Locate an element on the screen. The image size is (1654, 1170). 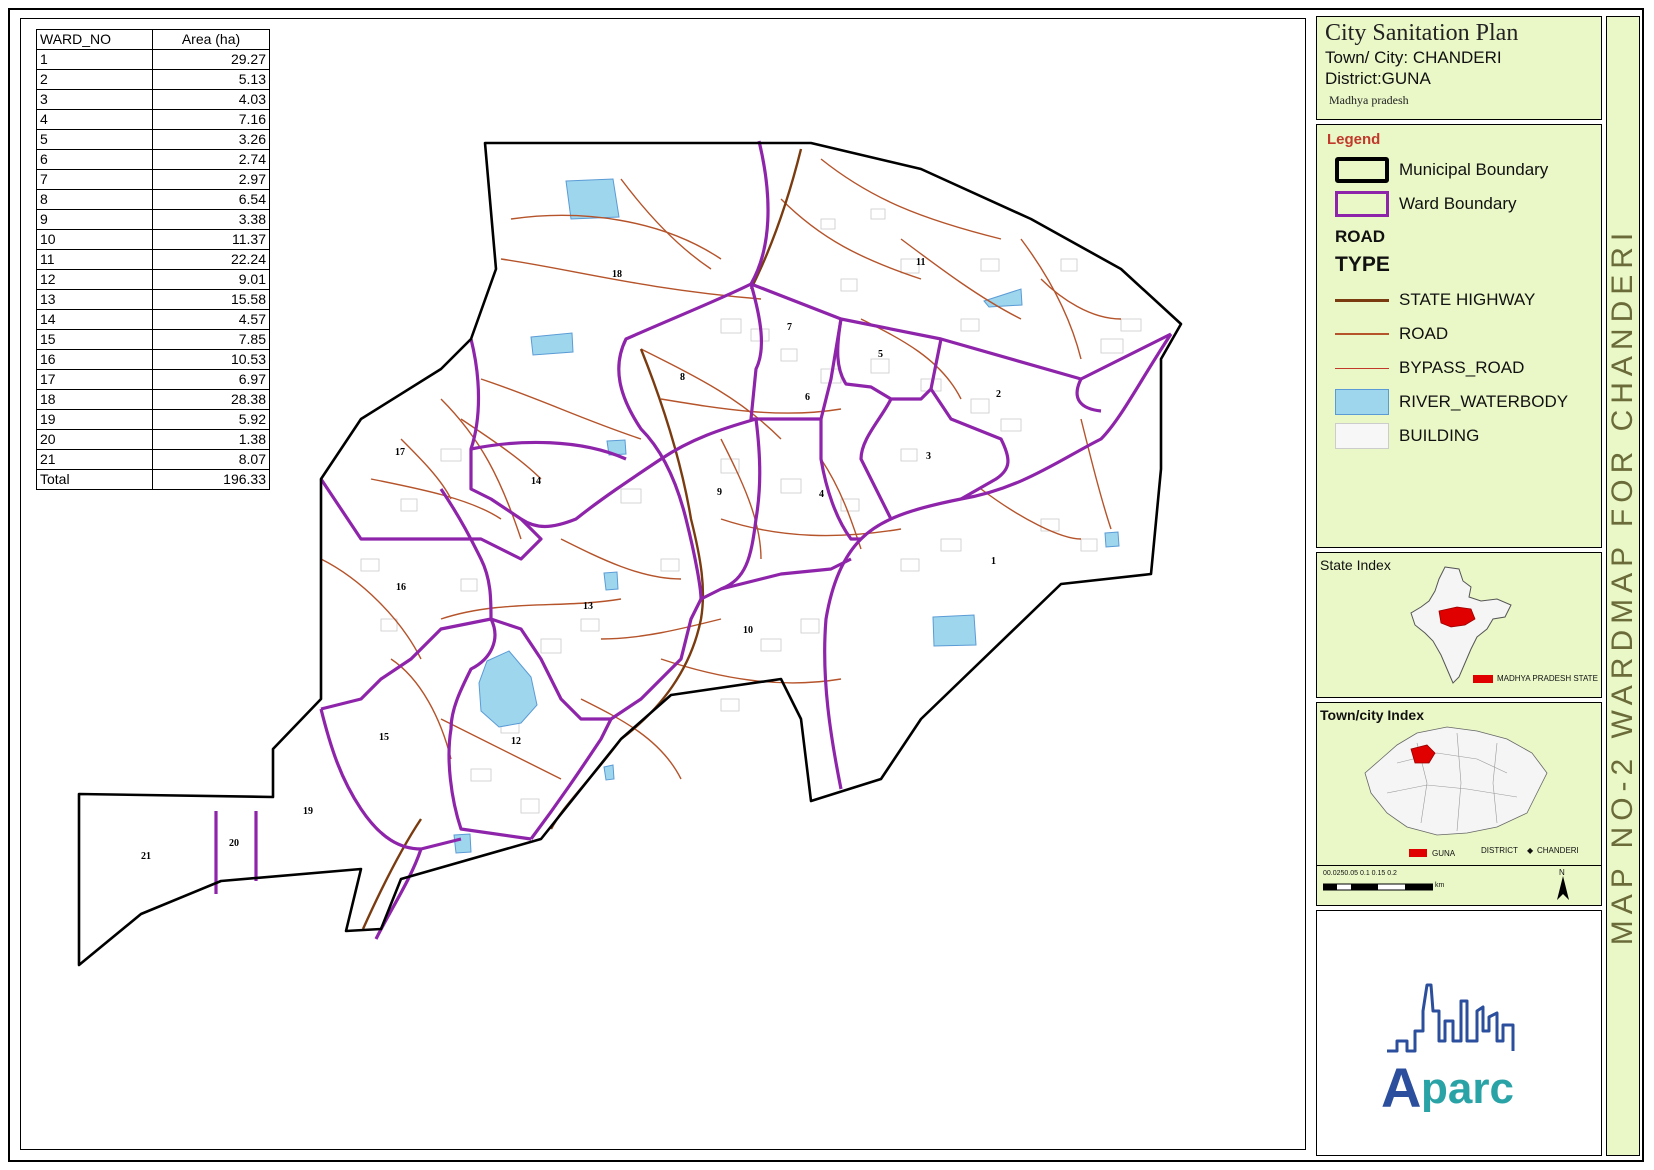
ward-label-16: 16 is located at coordinates (401, 587).